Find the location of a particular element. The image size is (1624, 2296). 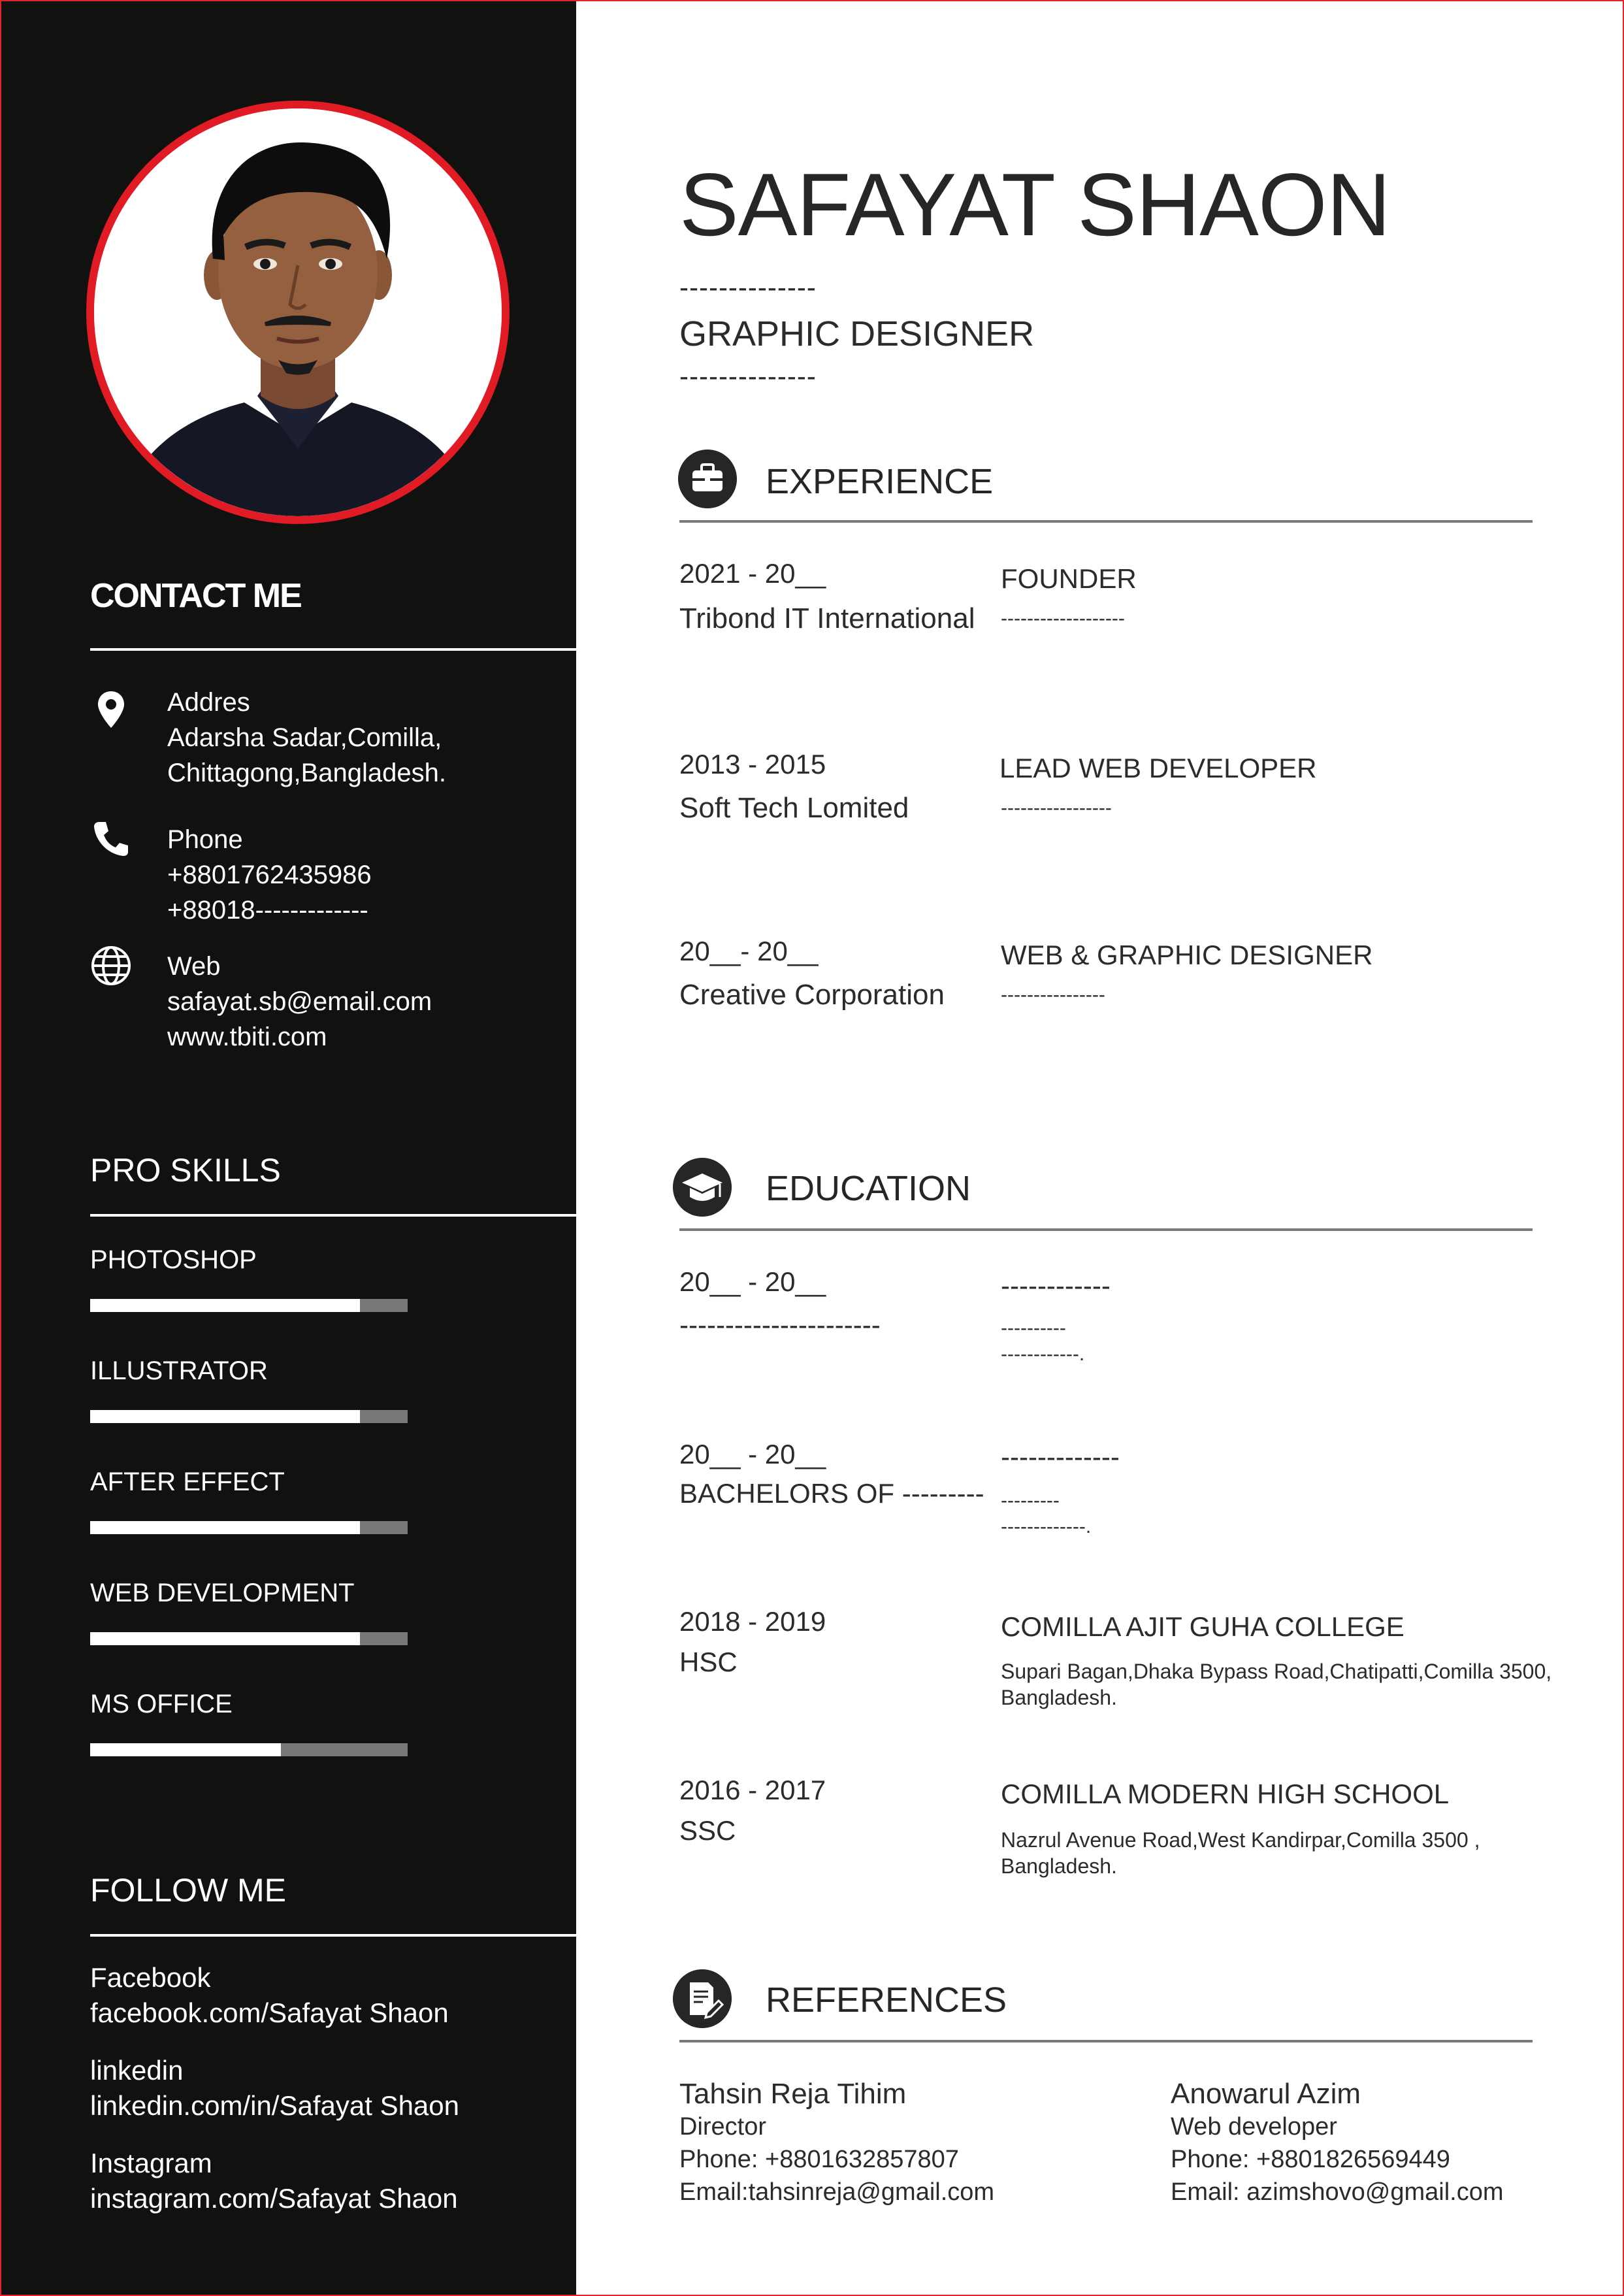

reference-email: Email: azimshovo@gmail.com is located at coordinates (1337, 2192).